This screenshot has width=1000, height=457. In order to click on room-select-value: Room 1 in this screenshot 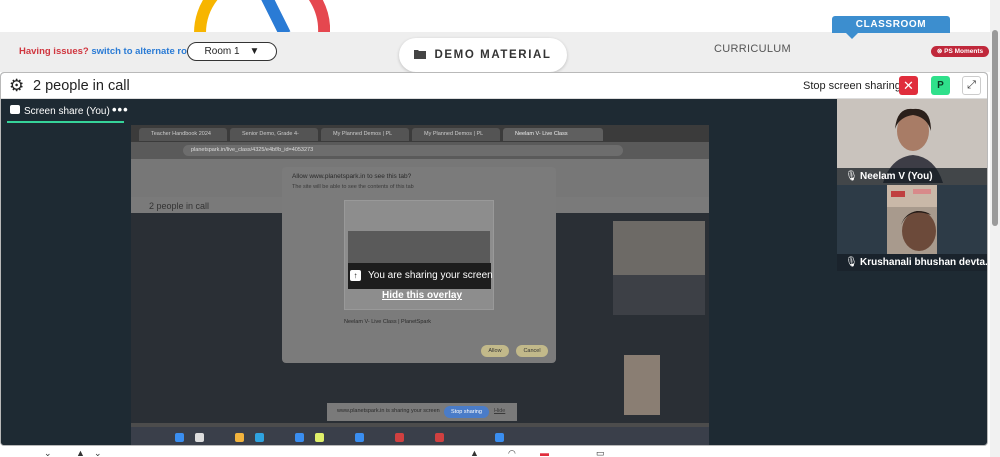, I will do `click(222, 51)`.